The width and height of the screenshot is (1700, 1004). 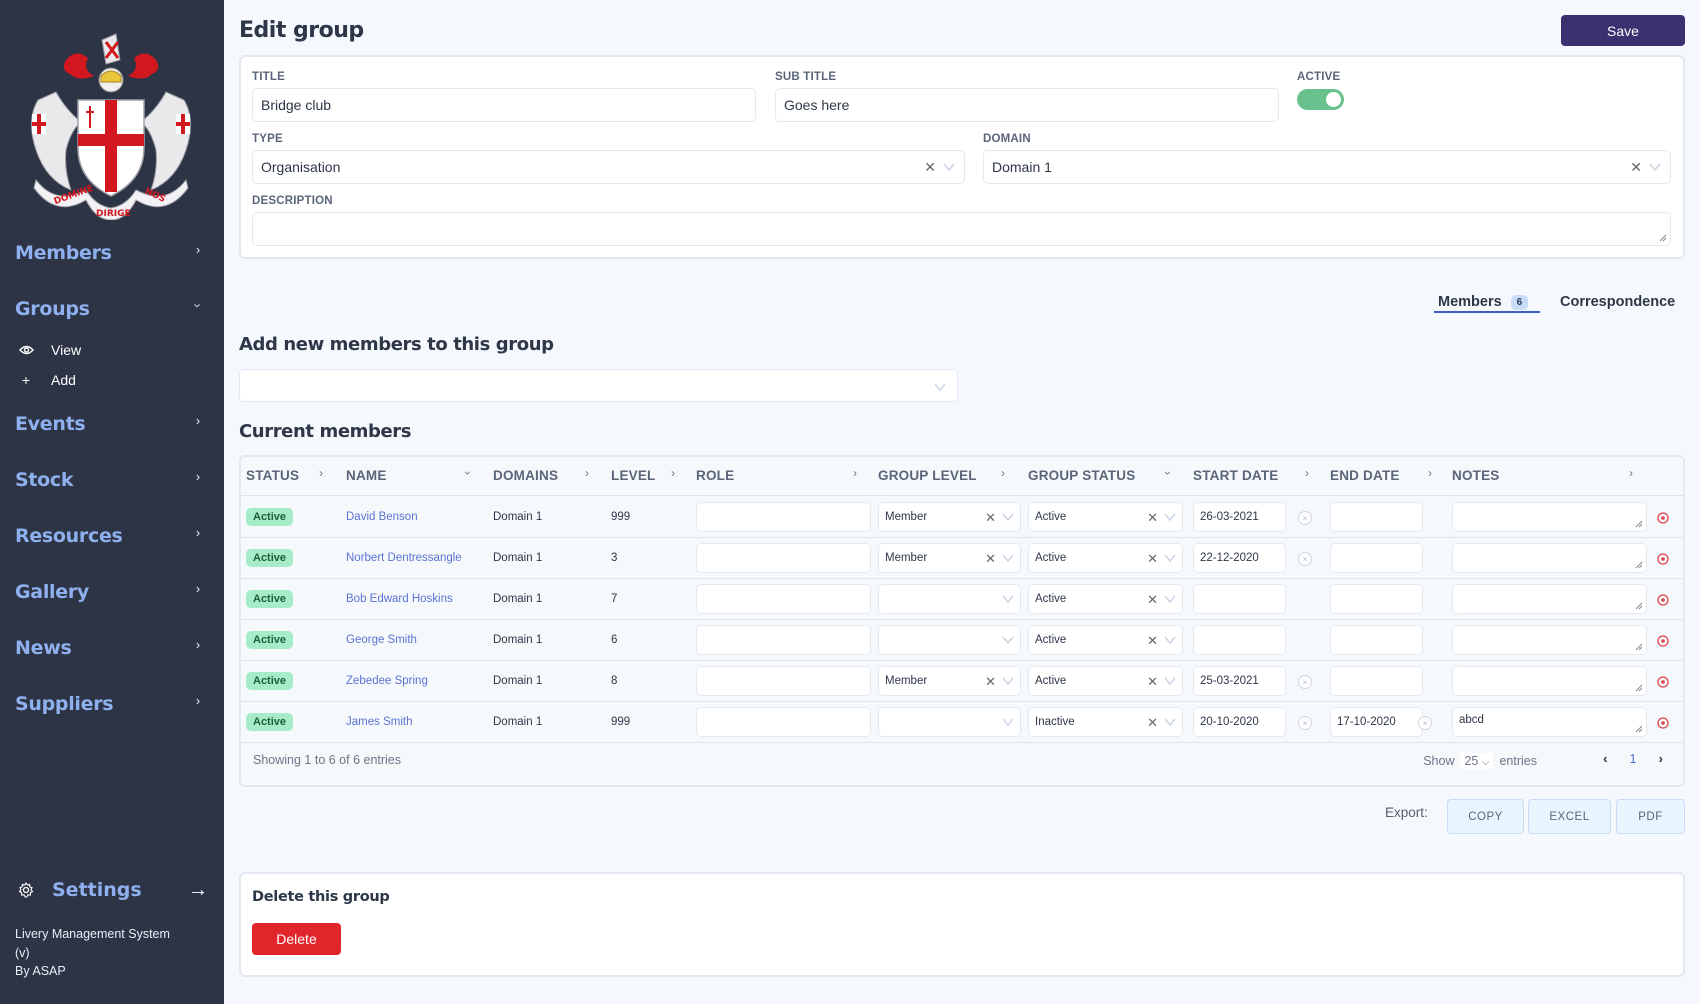 What do you see at coordinates (49, 350) in the screenshot?
I see `sidebar-subitem-view: View` at bounding box center [49, 350].